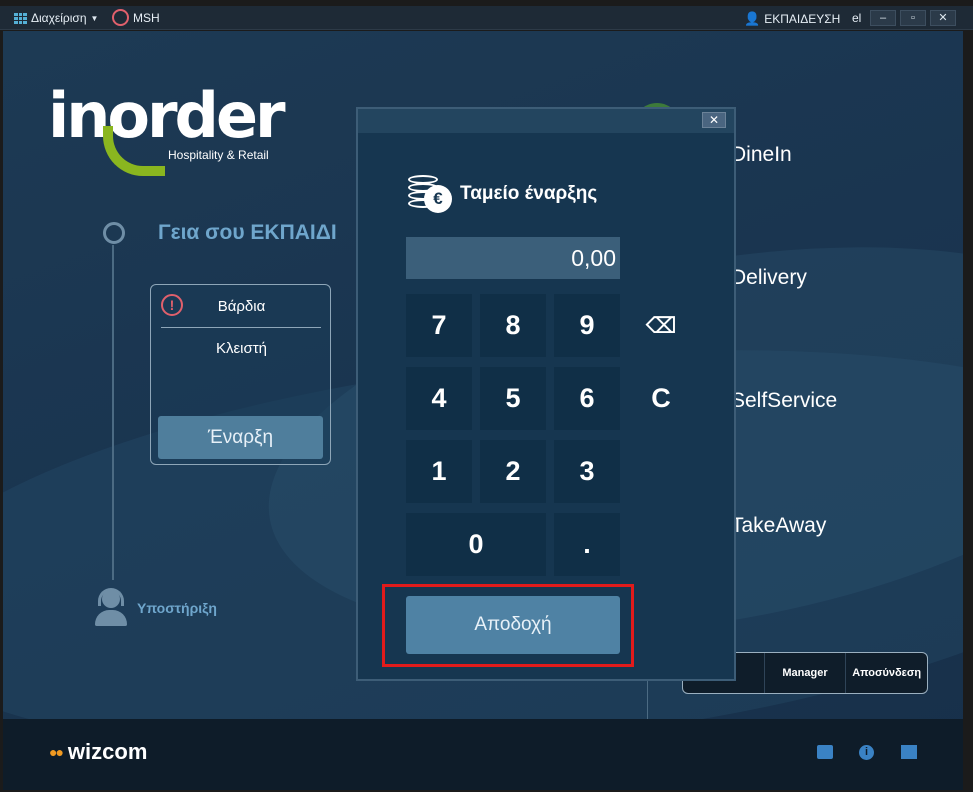  What do you see at coordinates (943, 18) in the screenshot?
I see `close-window-button: ✕` at bounding box center [943, 18].